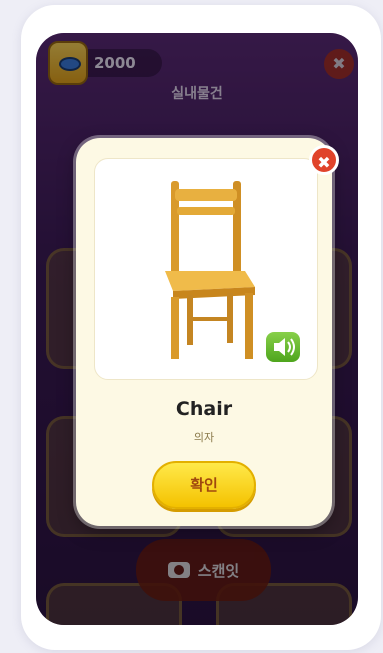  Describe the element at coordinates (210, 319) in the screenshot. I see `chair-stretcher` at that location.